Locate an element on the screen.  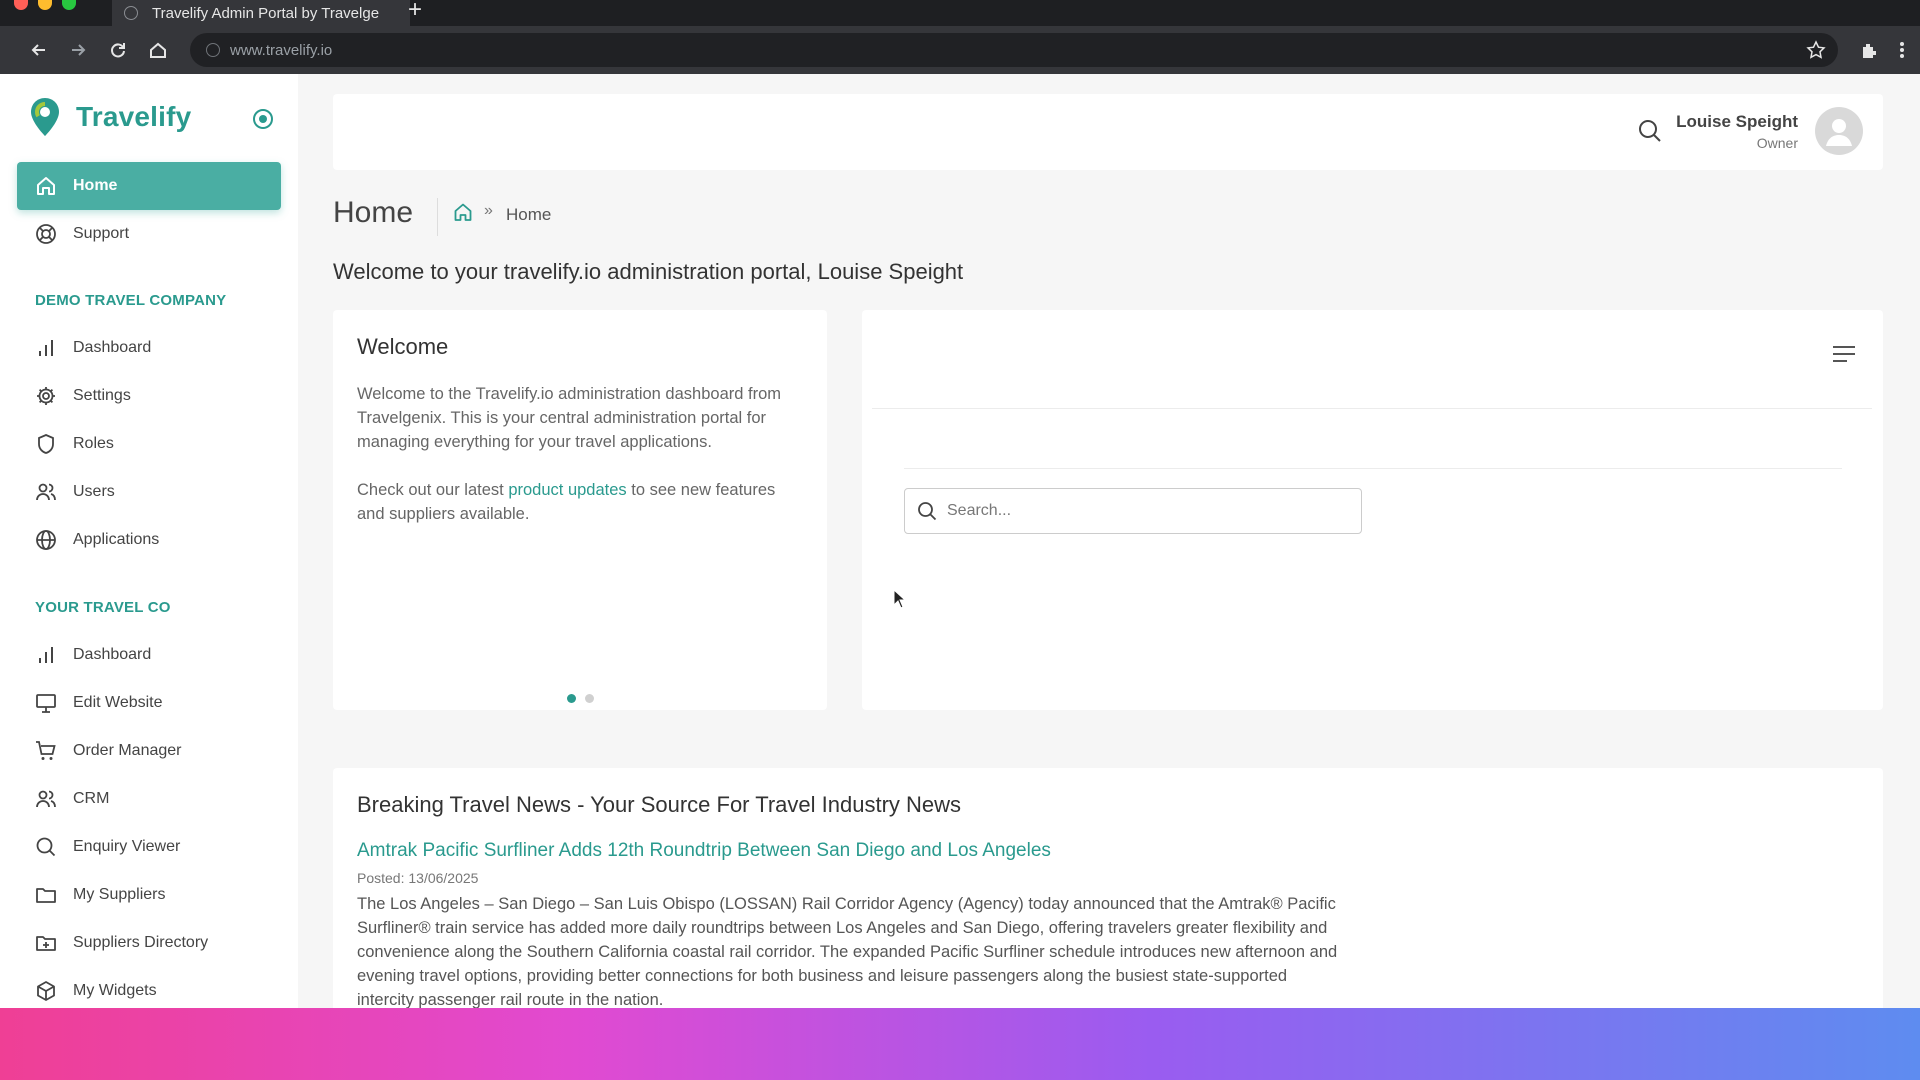
carousel-dot is located at coordinates (589, 698).